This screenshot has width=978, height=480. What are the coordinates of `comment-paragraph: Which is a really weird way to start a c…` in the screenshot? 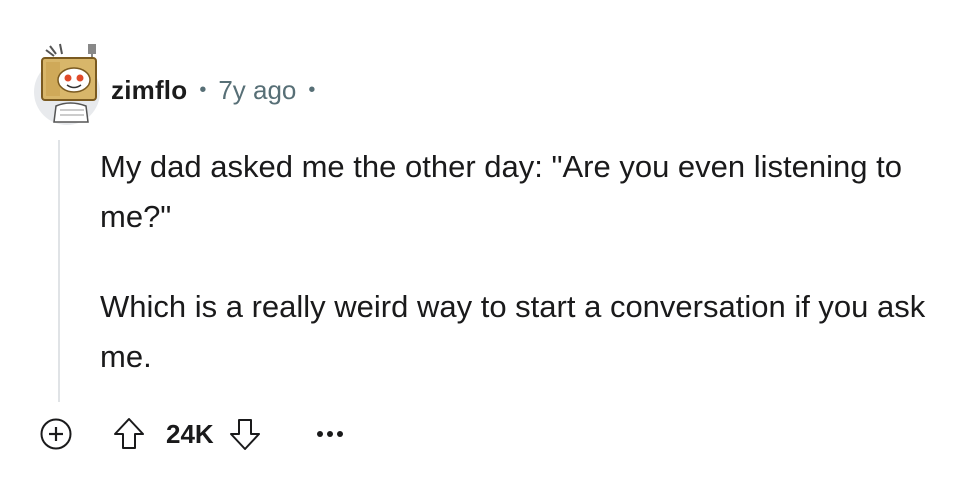 It's located at (513, 331).